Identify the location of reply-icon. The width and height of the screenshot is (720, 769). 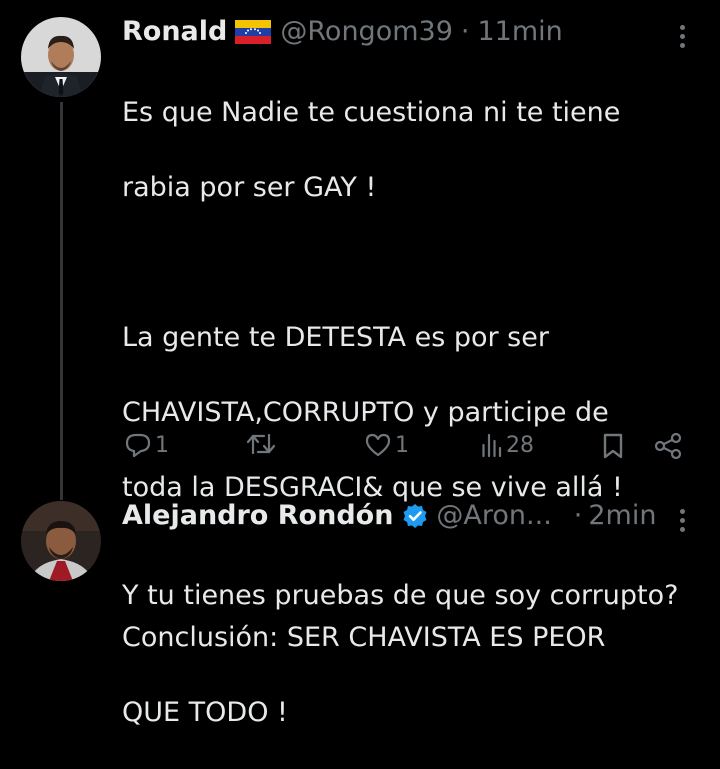
(138, 445).